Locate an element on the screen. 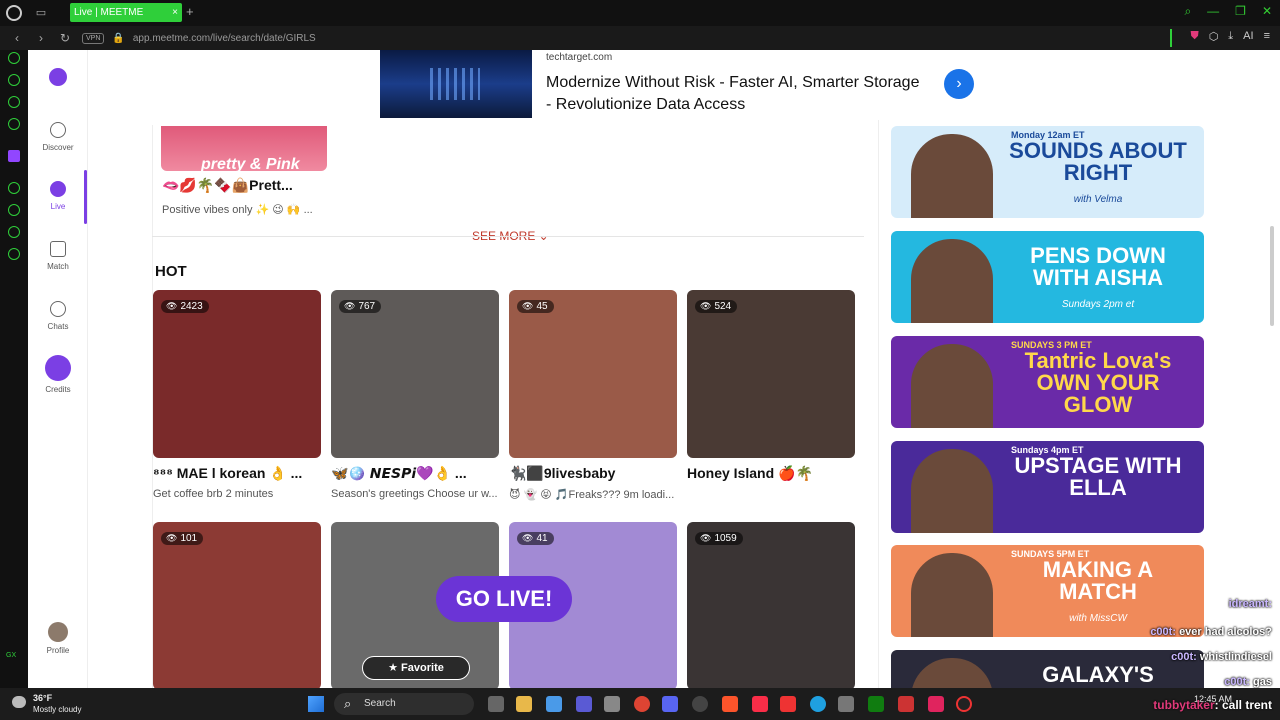  lock-icon: 🔒 is located at coordinates (118, 38).